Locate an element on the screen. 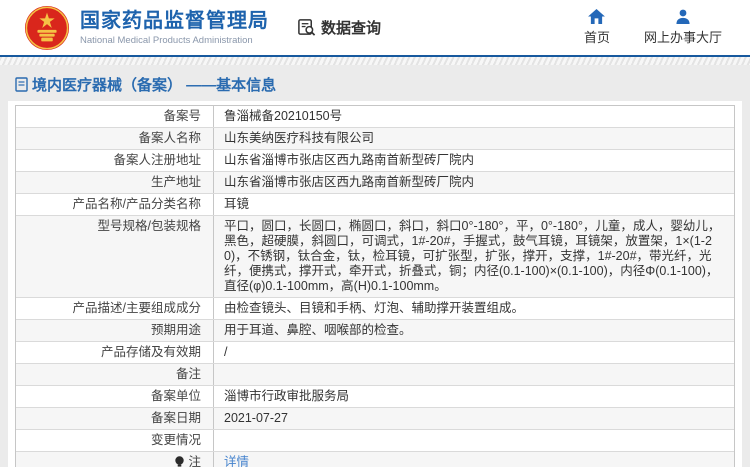 The height and width of the screenshot is (467, 750). row-value: 耳镜 is located at coordinates (237, 204).